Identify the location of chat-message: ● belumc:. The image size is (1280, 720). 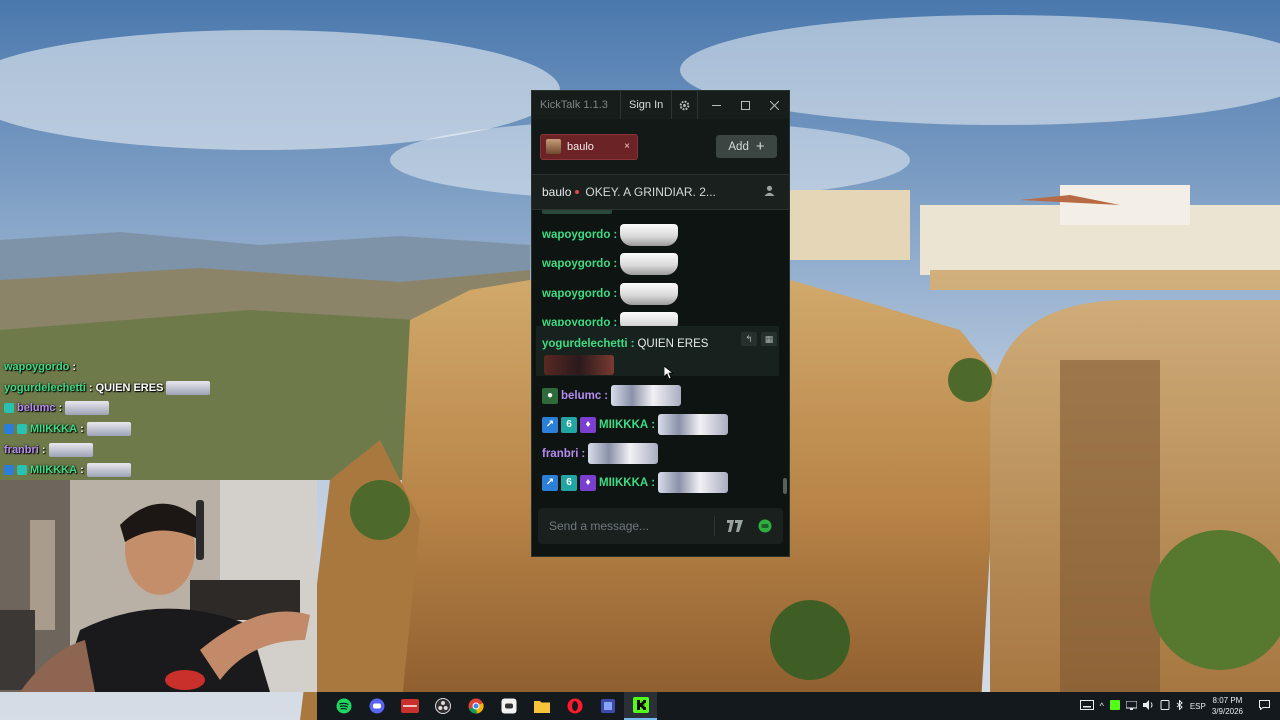
(659, 395).